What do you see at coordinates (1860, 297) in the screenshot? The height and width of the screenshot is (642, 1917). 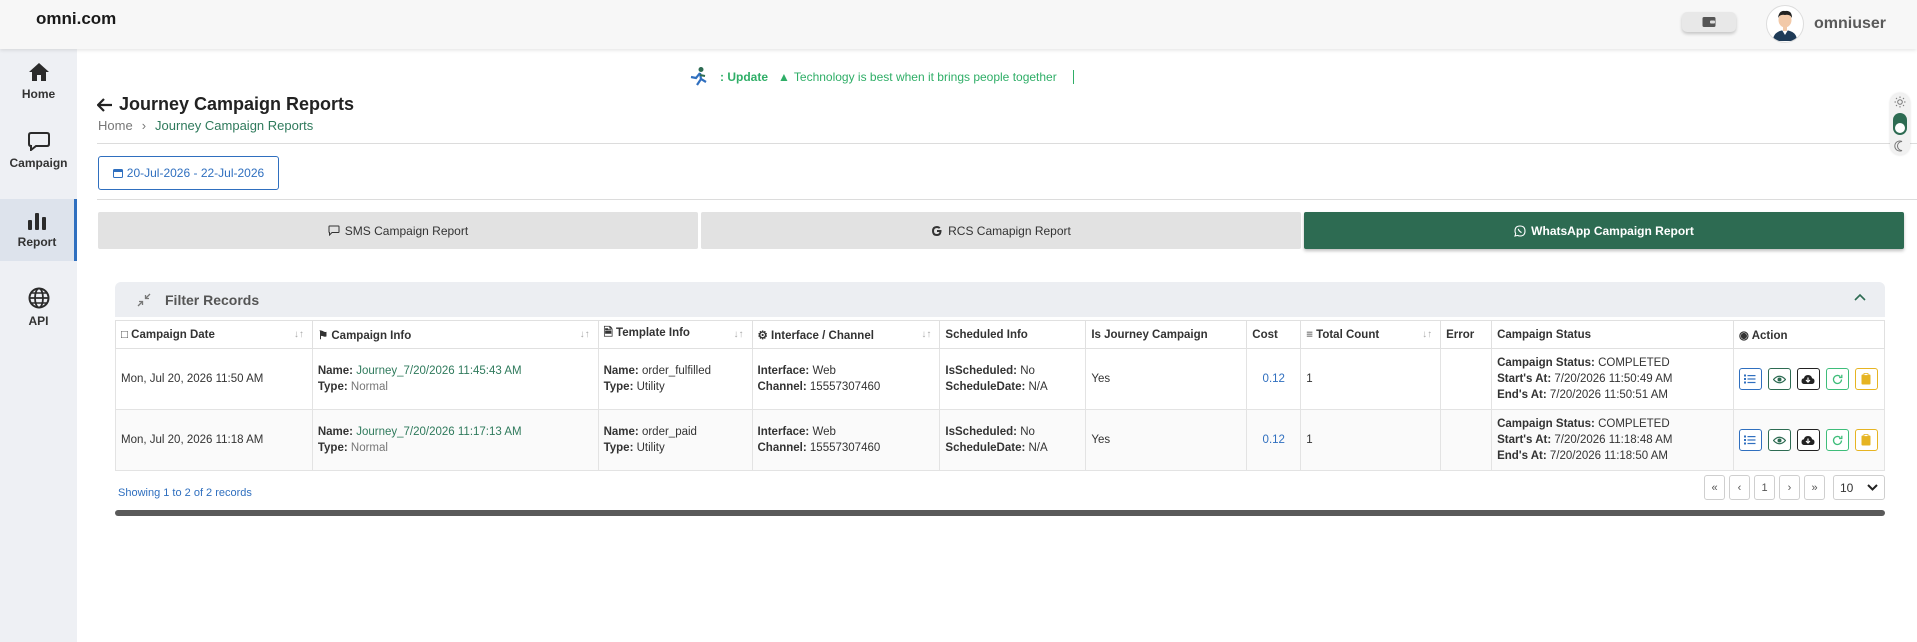 I see `chevron-up-icon` at bounding box center [1860, 297].